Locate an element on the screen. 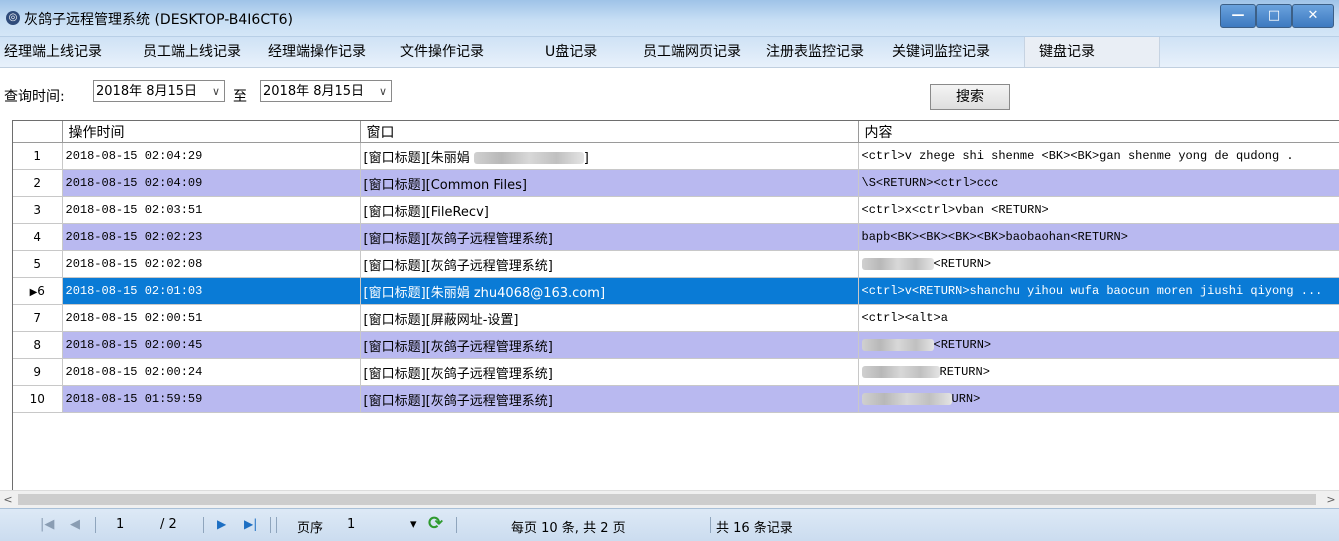 This screenshot has width=1339, height=541. cell-time: 2018-08-15 02:00:45 is located at coordinates (211, 345).